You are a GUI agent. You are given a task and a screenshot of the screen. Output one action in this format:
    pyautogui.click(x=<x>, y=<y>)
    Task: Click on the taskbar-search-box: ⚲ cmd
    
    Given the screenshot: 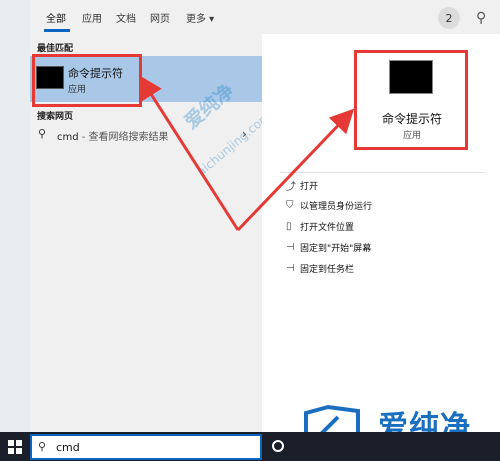 What is the action you would take?
    pyautogui.click(x=146, y=447)
    